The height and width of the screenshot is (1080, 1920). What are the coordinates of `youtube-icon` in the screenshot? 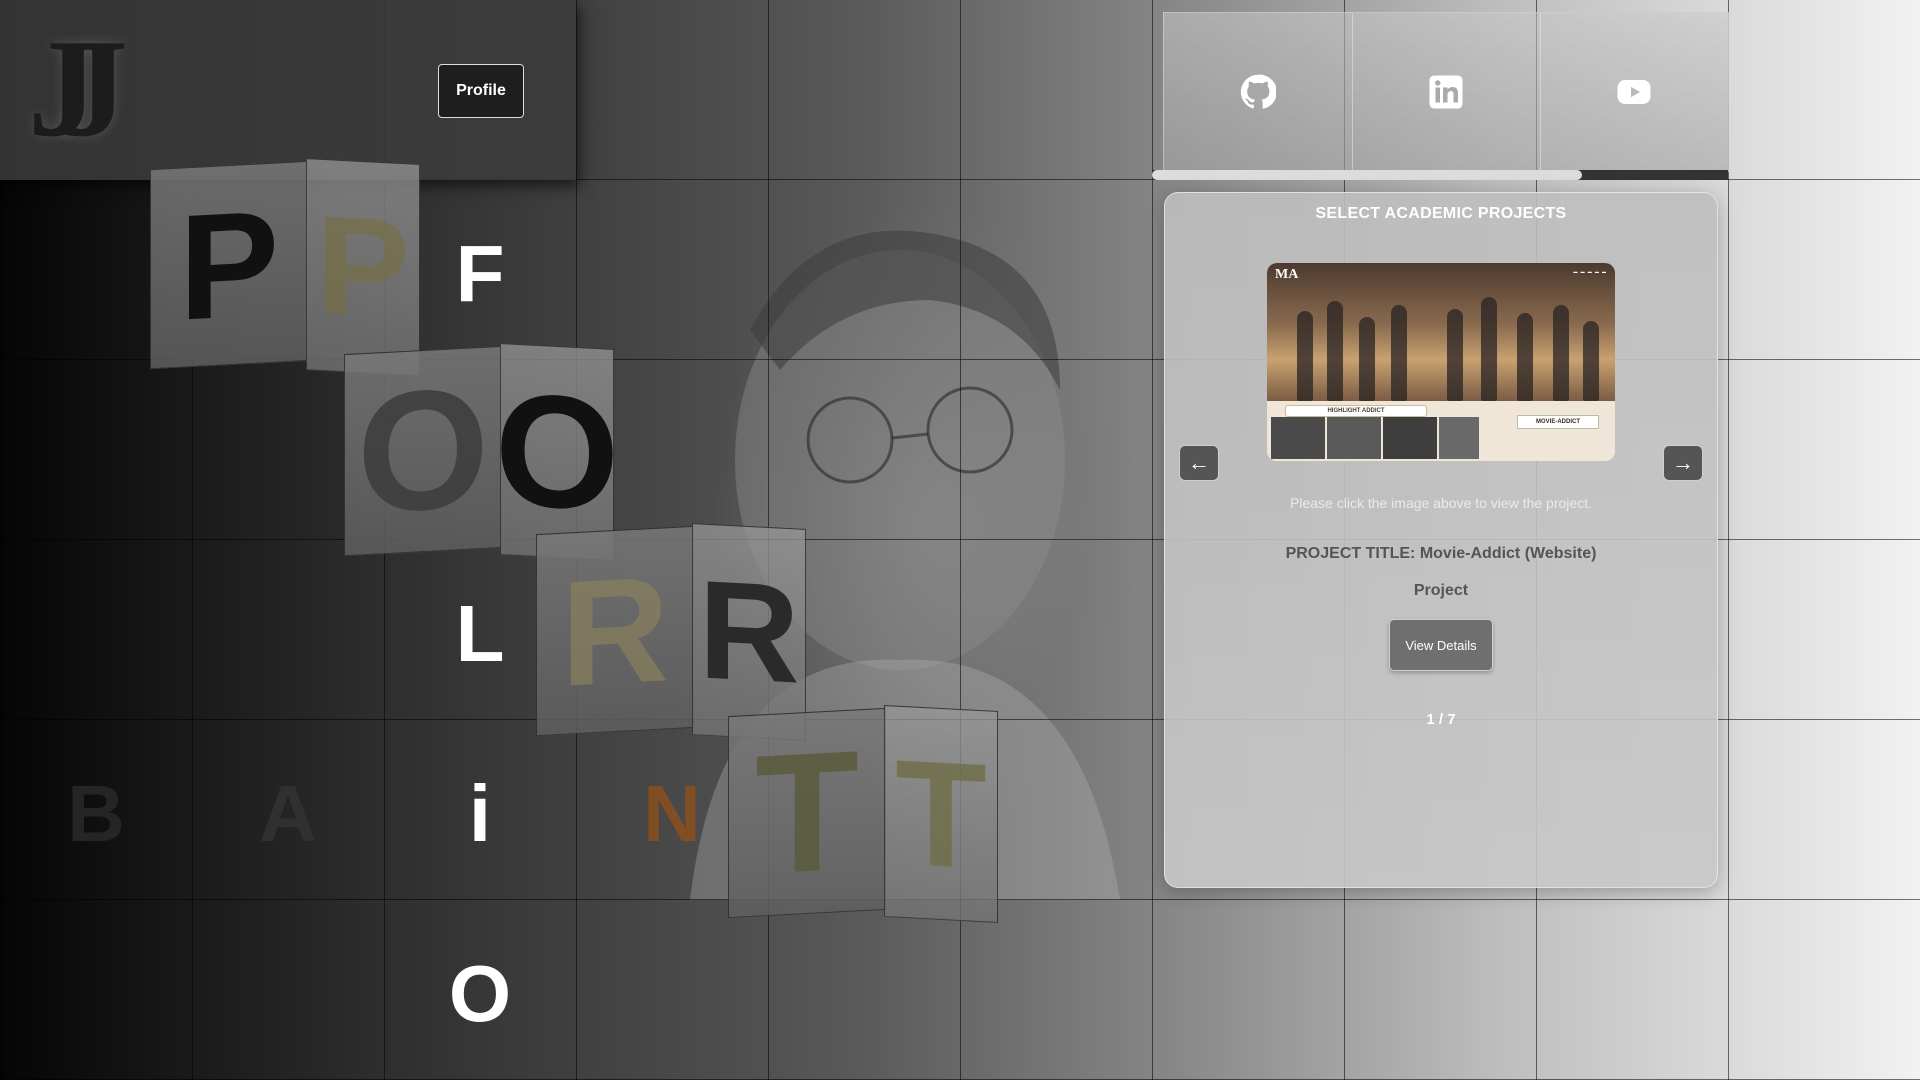 It's located at (1634, 92).